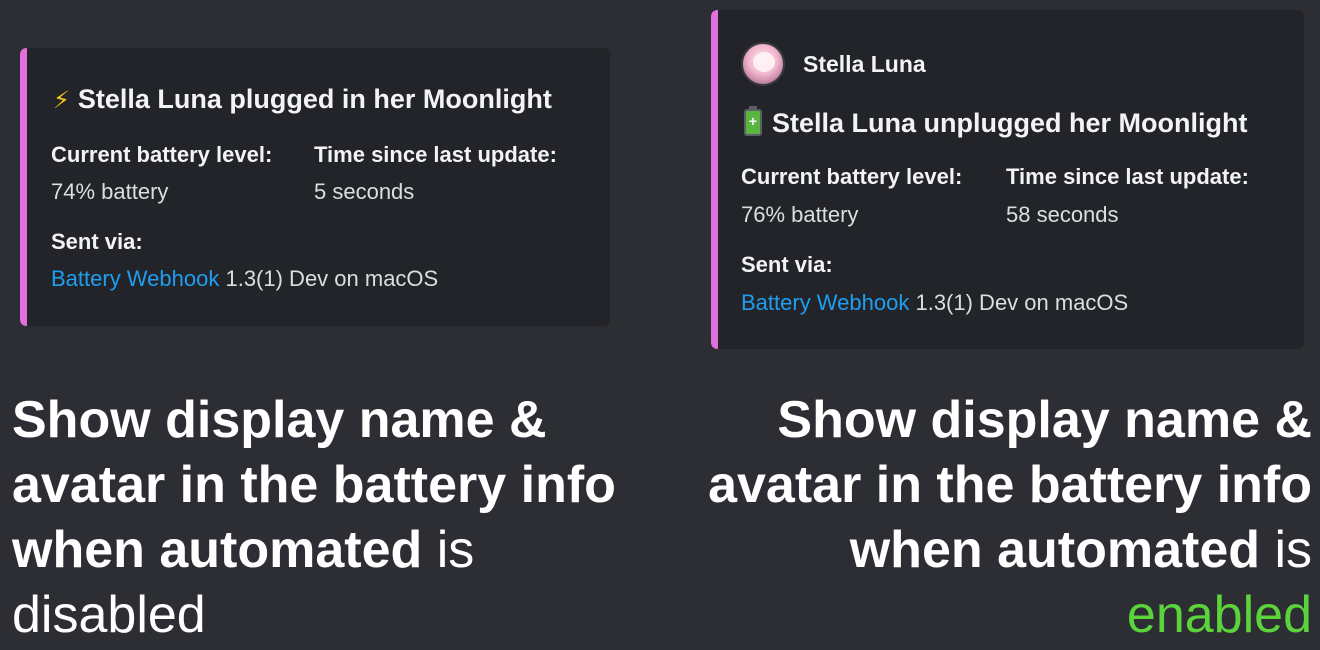 This screenshot has height=650, width=1320. Describe the element at coordinates (1219, 615) in the screenshot. I see `caption-status-enabled: enabled` at that location.